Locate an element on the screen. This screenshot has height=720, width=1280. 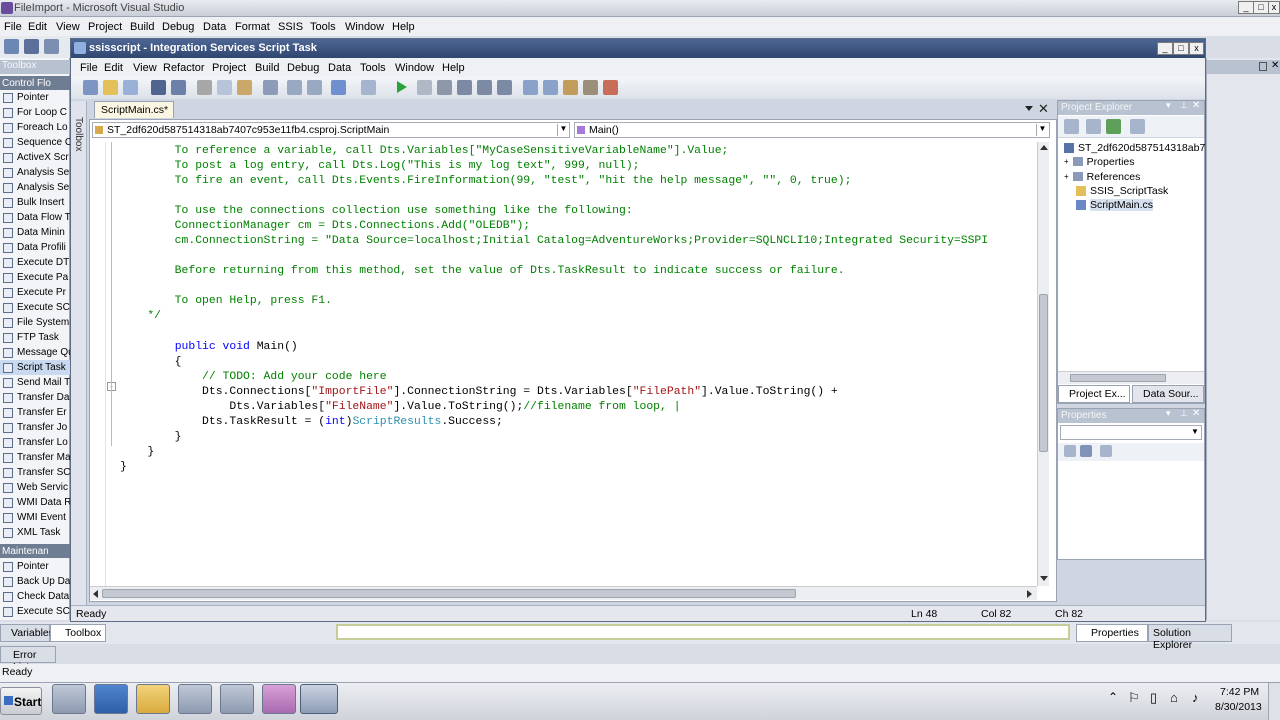
pin-icon: ⊥ is located at coordinates (1184, 413).